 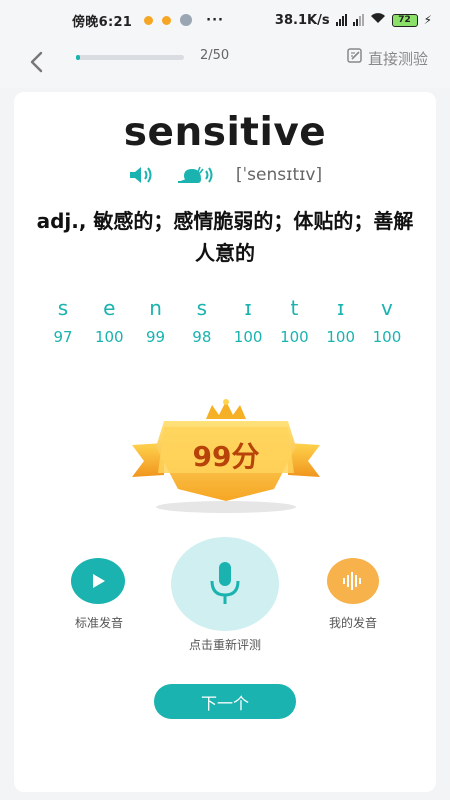 I want to click on direct-test-button: 直接测验, so click(x=387, y=58).